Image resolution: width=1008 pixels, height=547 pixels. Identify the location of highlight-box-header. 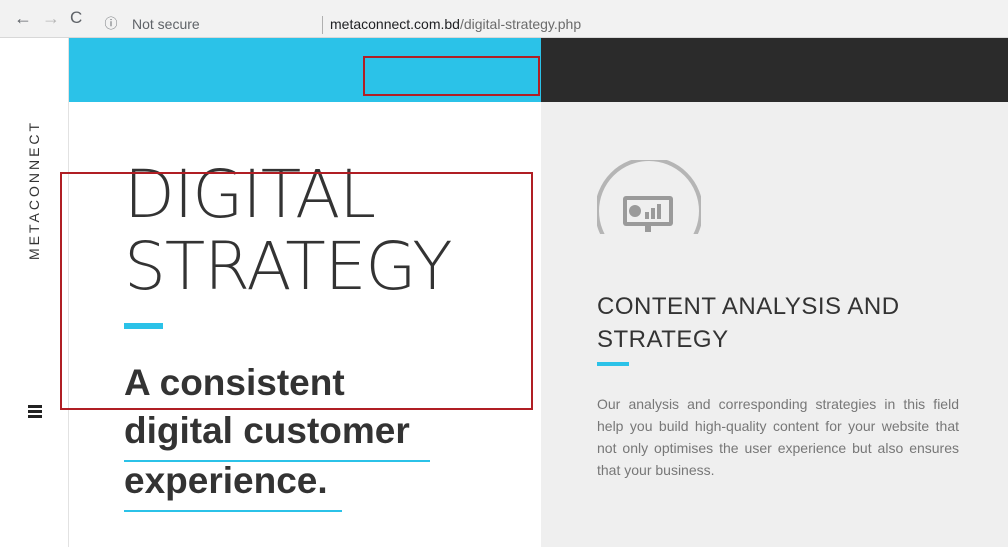
(451, 76).